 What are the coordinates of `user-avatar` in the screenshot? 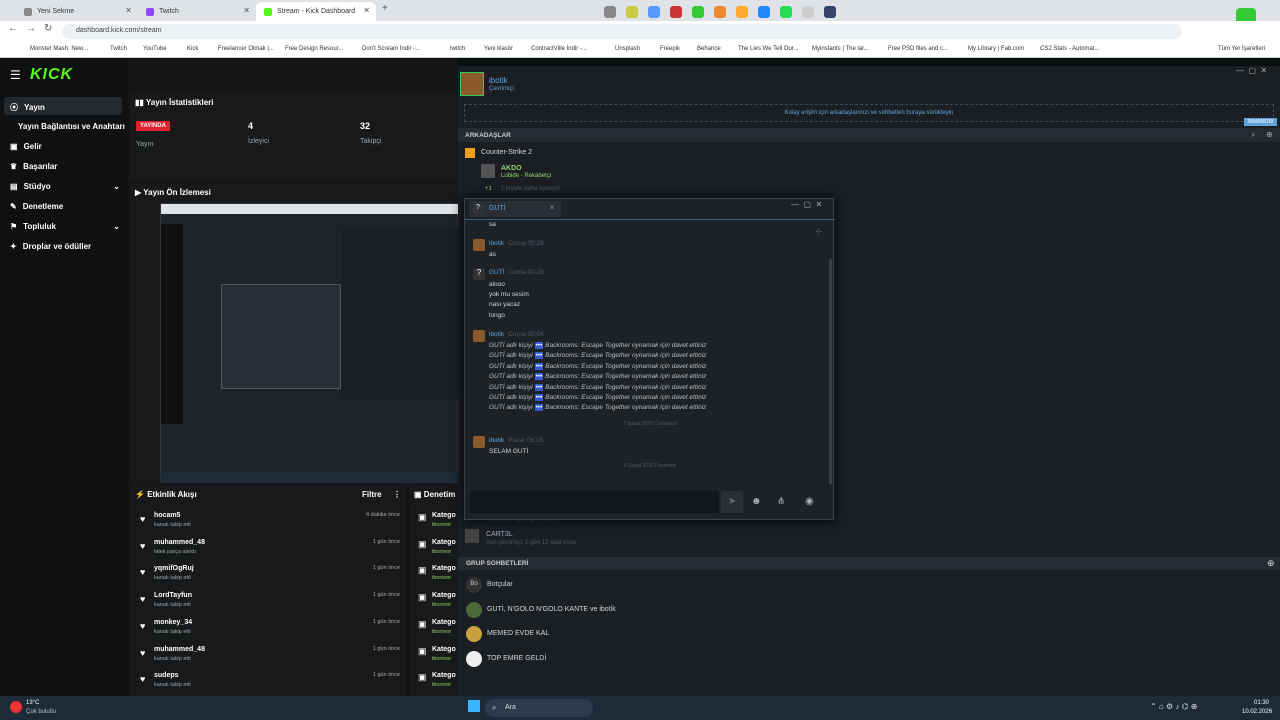 It's located at (472, 84).